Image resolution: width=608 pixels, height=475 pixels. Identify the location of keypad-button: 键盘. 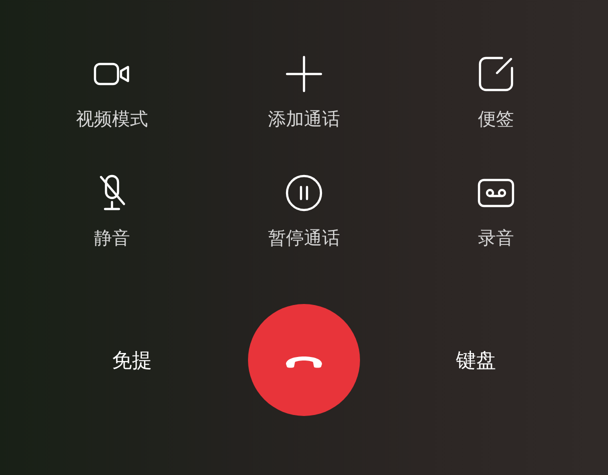
(476, 360).